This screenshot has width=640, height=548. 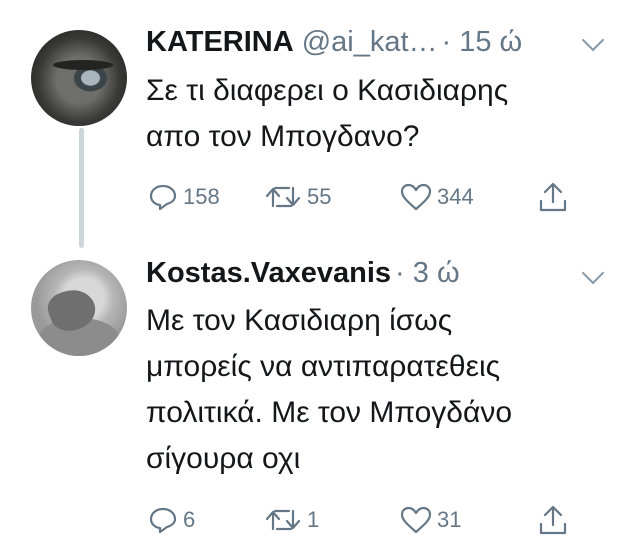 What do you see at coordinates (189, 519) in the screenshot?
I see `reply-count: 6` at bounding box center [189, 519].